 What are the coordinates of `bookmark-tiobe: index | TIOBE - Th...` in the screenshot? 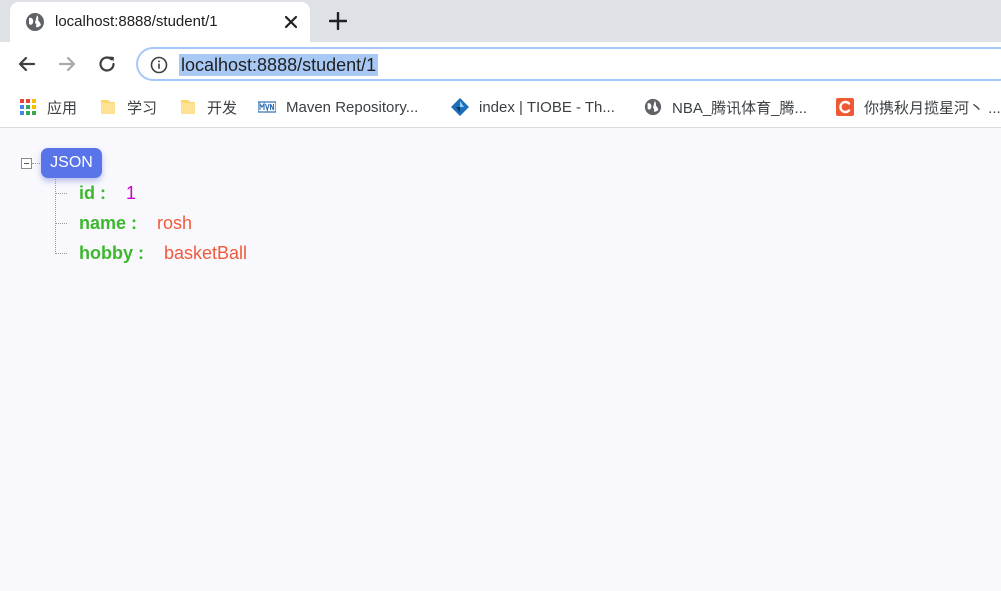 It's located at (533, 107).